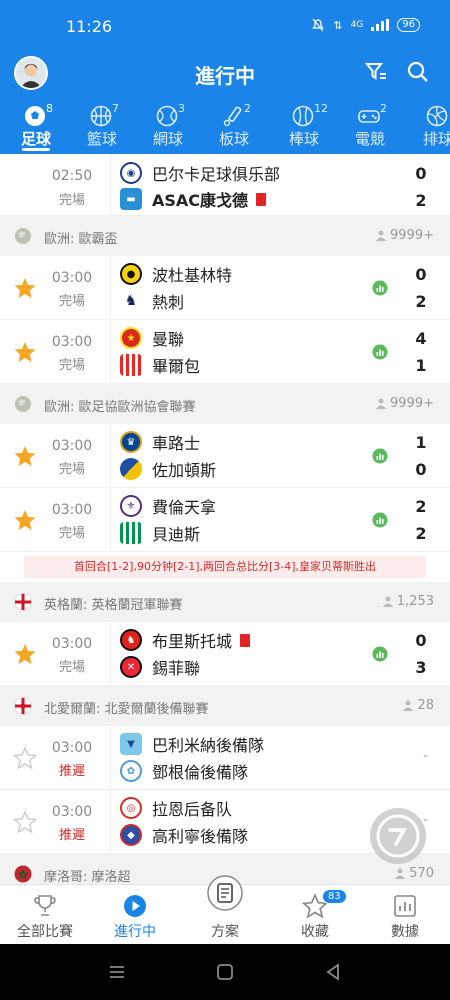 This screenshot has height=1000, width=450. I want to click on away-team: ♞ 熱刺, so click(152, 301).